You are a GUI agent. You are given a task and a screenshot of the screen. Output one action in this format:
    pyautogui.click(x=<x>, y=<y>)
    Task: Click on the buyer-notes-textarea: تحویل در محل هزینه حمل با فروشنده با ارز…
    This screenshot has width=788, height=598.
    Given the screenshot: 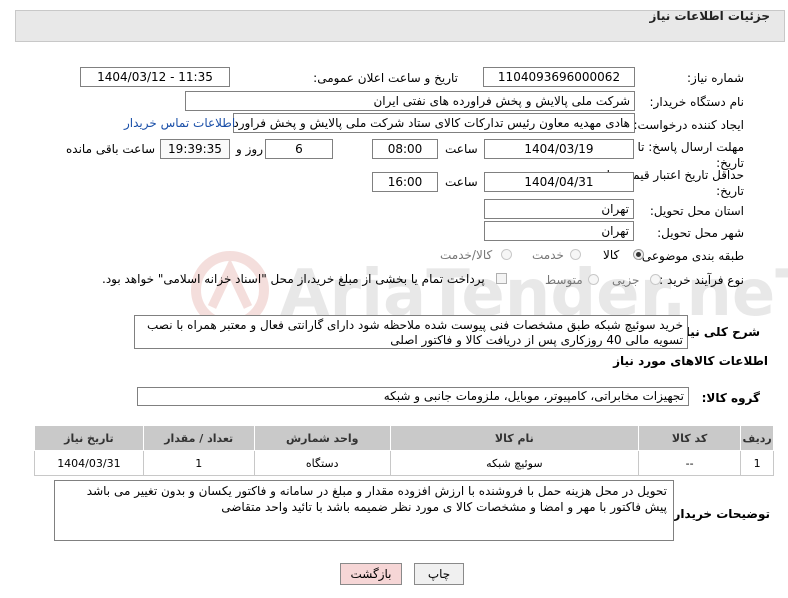 What is the action you would take?
    pyautogui.click(x=364, y=510)
    